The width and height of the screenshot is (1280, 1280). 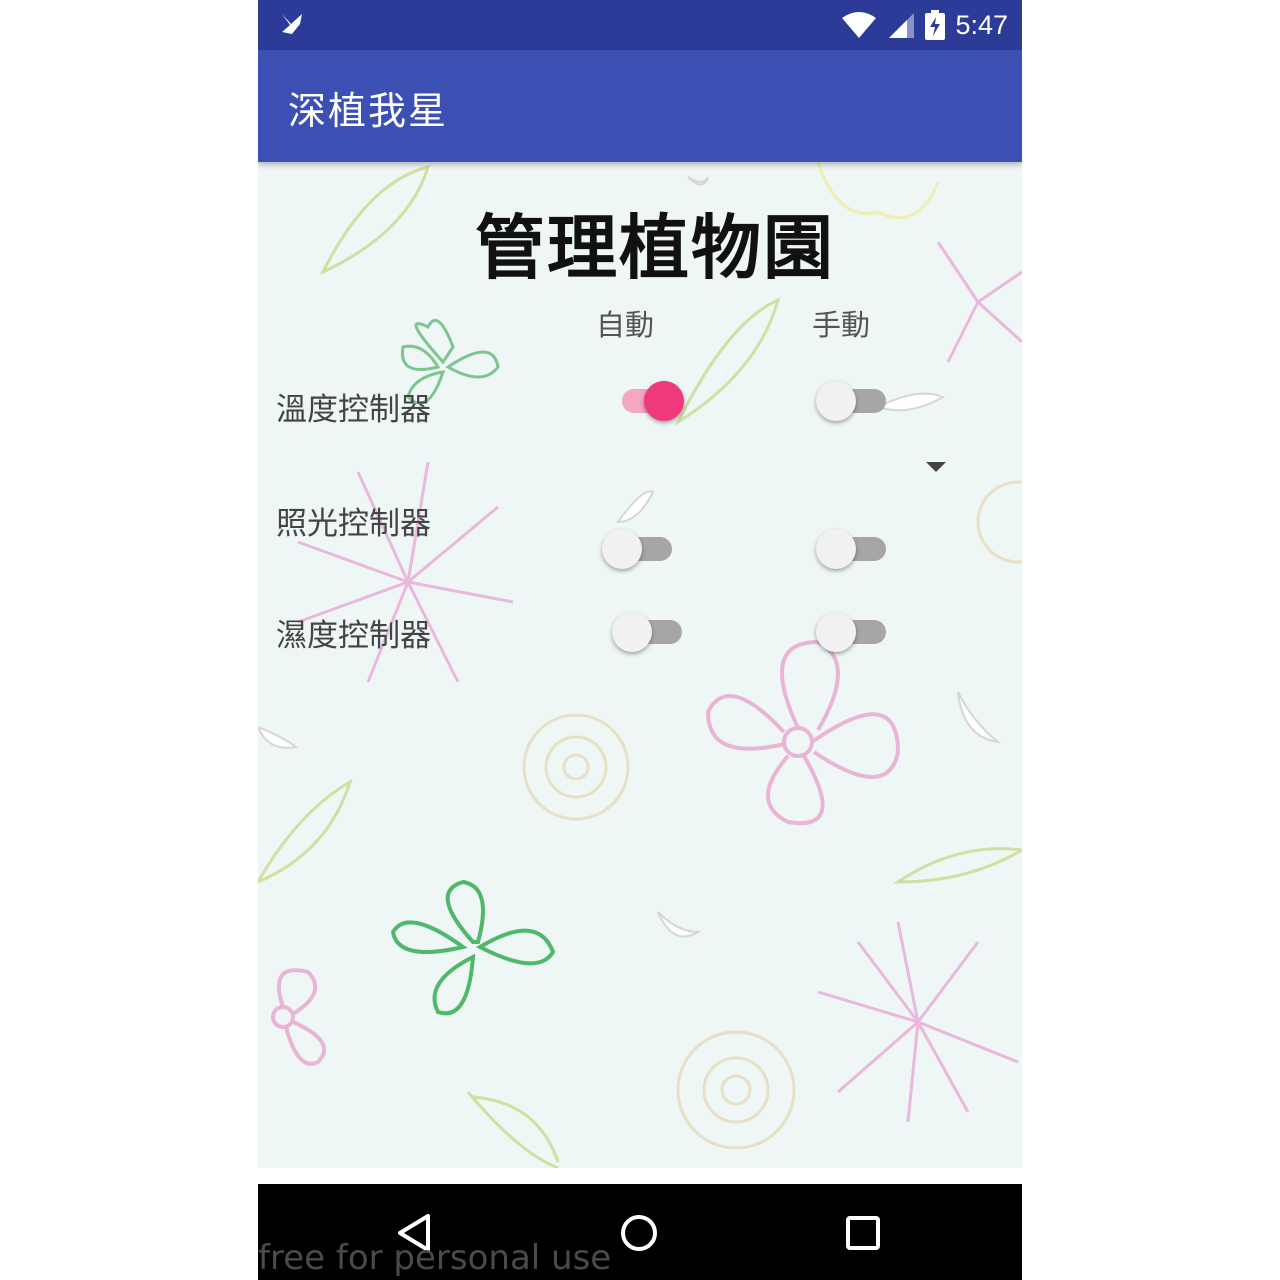 I want to click on light-manual-switch, so click(x=854, y=549).